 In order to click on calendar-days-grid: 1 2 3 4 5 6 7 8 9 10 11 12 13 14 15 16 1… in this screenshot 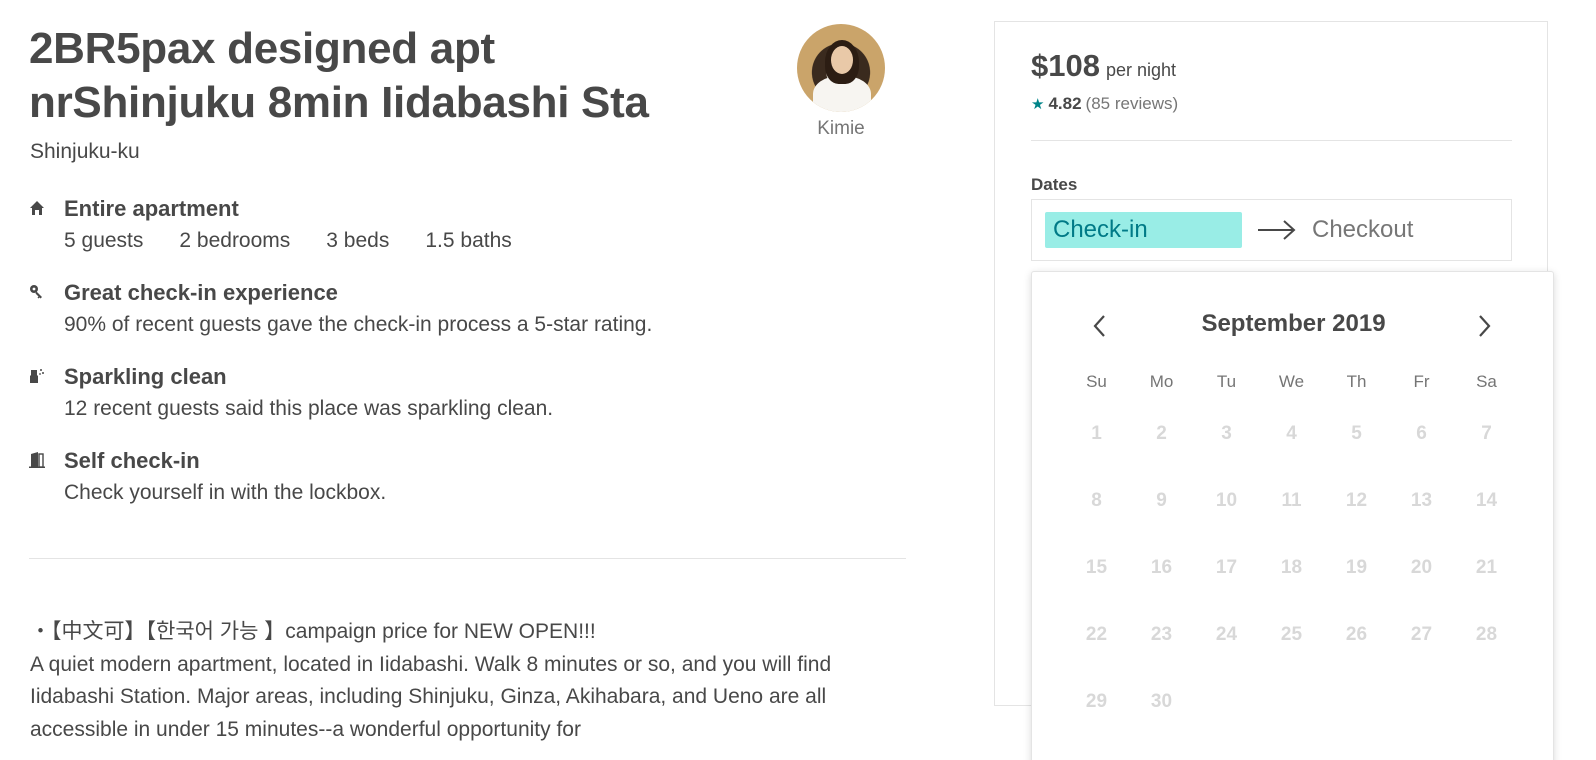, I will do `click(1291, 567)`.